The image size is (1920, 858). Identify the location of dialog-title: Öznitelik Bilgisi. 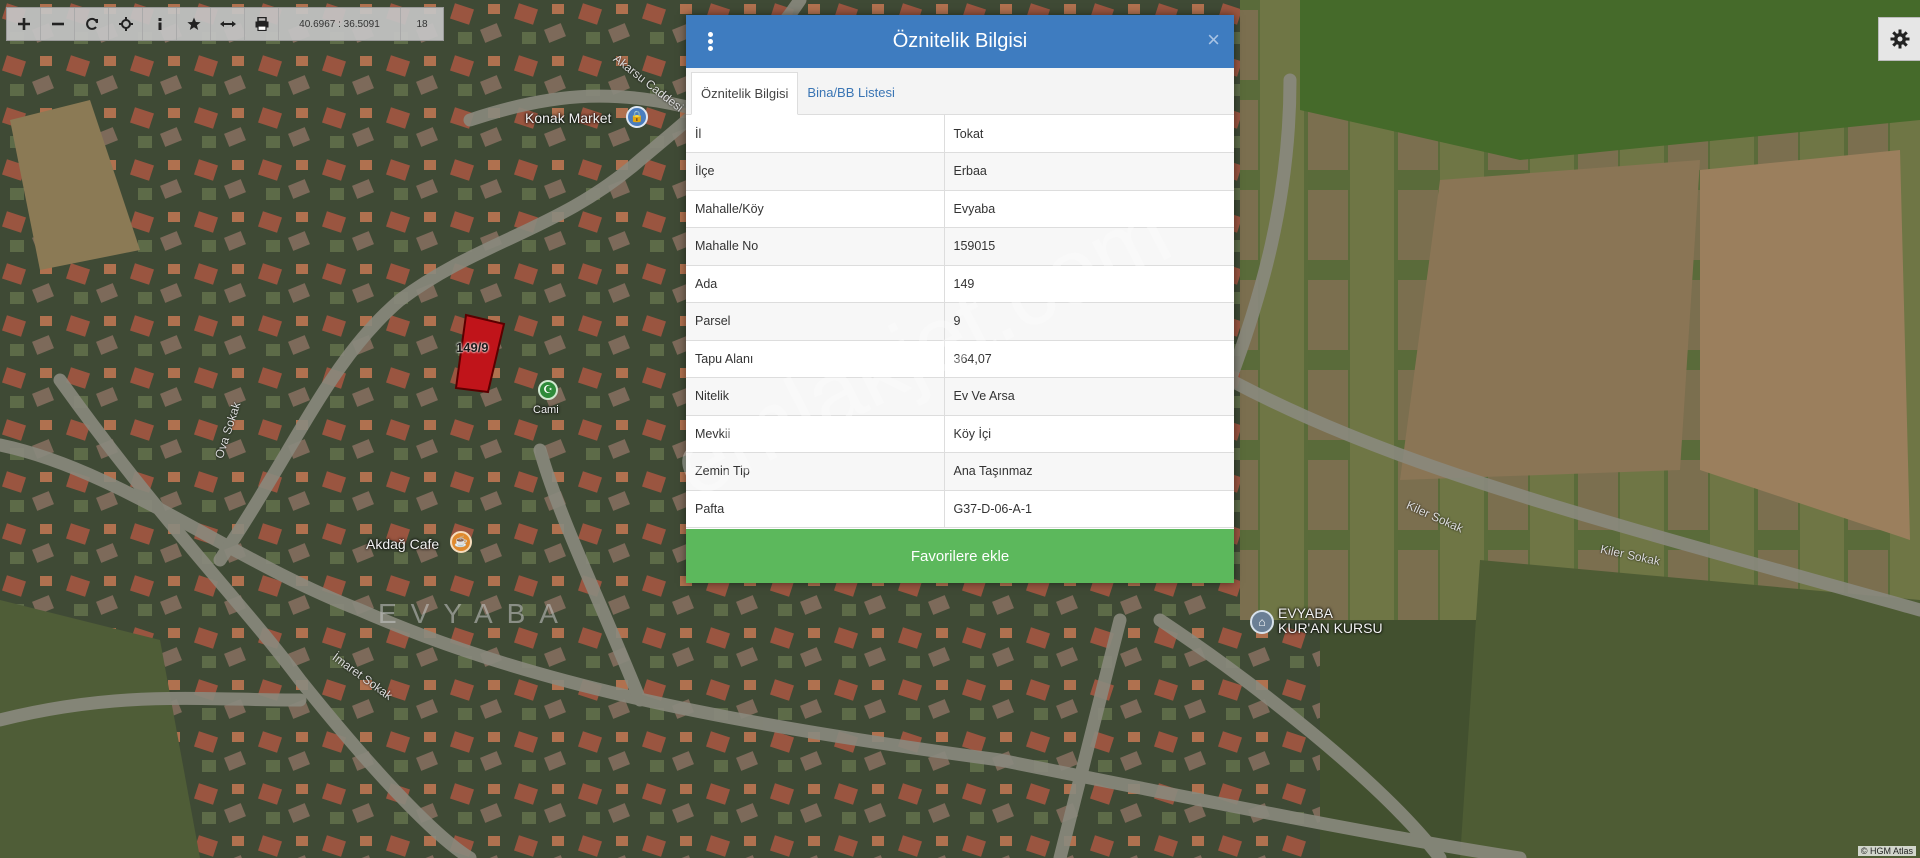
(960, 41).